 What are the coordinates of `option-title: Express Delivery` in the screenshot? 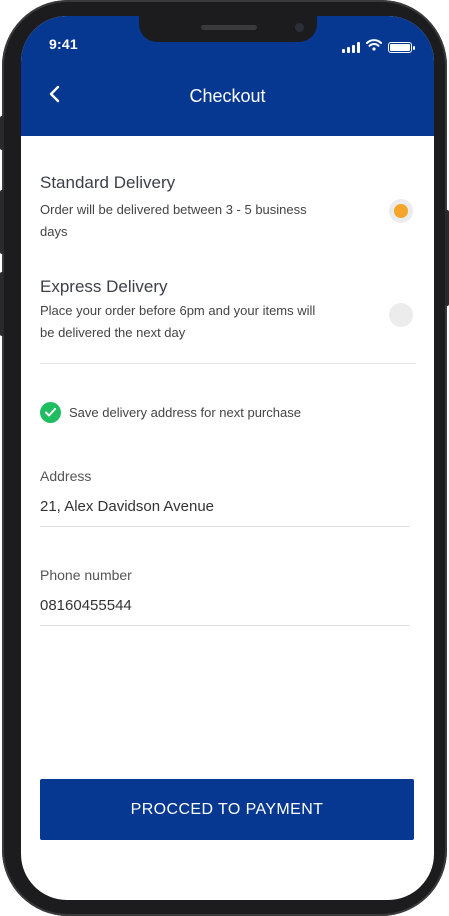 It's located at (104, 286).